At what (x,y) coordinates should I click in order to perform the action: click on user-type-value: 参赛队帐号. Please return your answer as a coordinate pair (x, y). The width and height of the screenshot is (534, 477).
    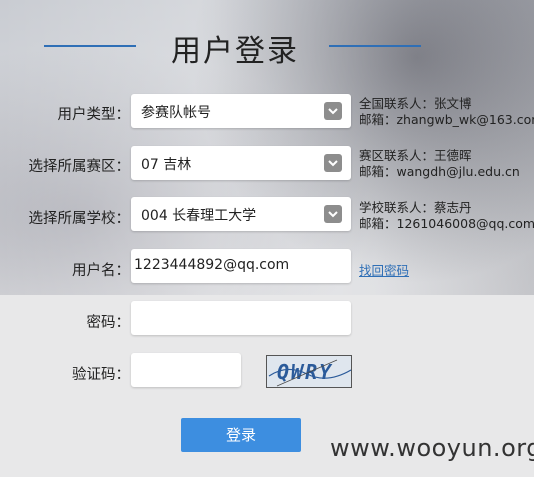
    Looking at the image, I should click on (176, 113).